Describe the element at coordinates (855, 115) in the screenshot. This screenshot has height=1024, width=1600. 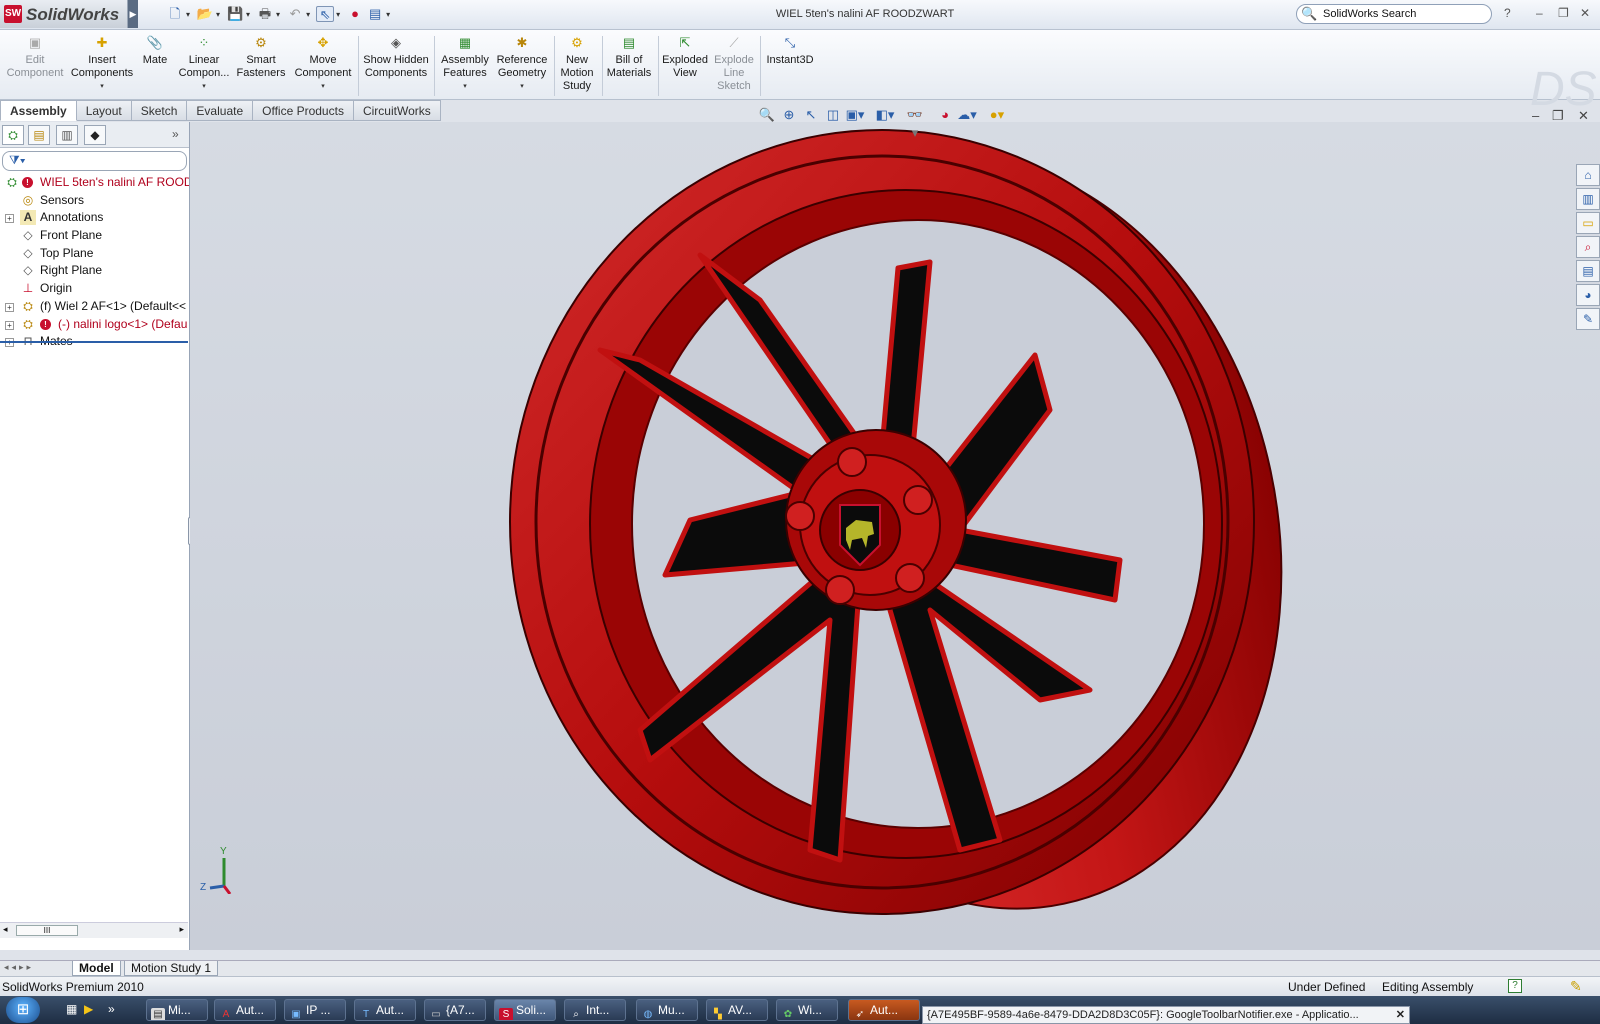
I see `view-orientation-icon: ▣▾` at that location.